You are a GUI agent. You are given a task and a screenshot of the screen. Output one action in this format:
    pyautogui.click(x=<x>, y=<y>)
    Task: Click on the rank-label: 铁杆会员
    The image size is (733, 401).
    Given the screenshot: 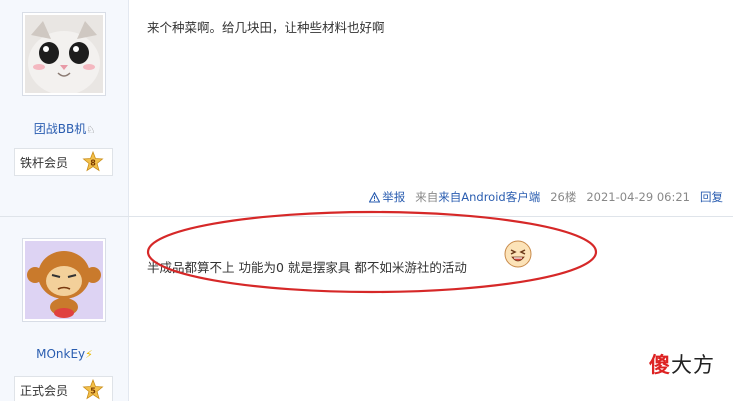 What is the action you would take?
    pyautogui.click(x=44, y=162)
    